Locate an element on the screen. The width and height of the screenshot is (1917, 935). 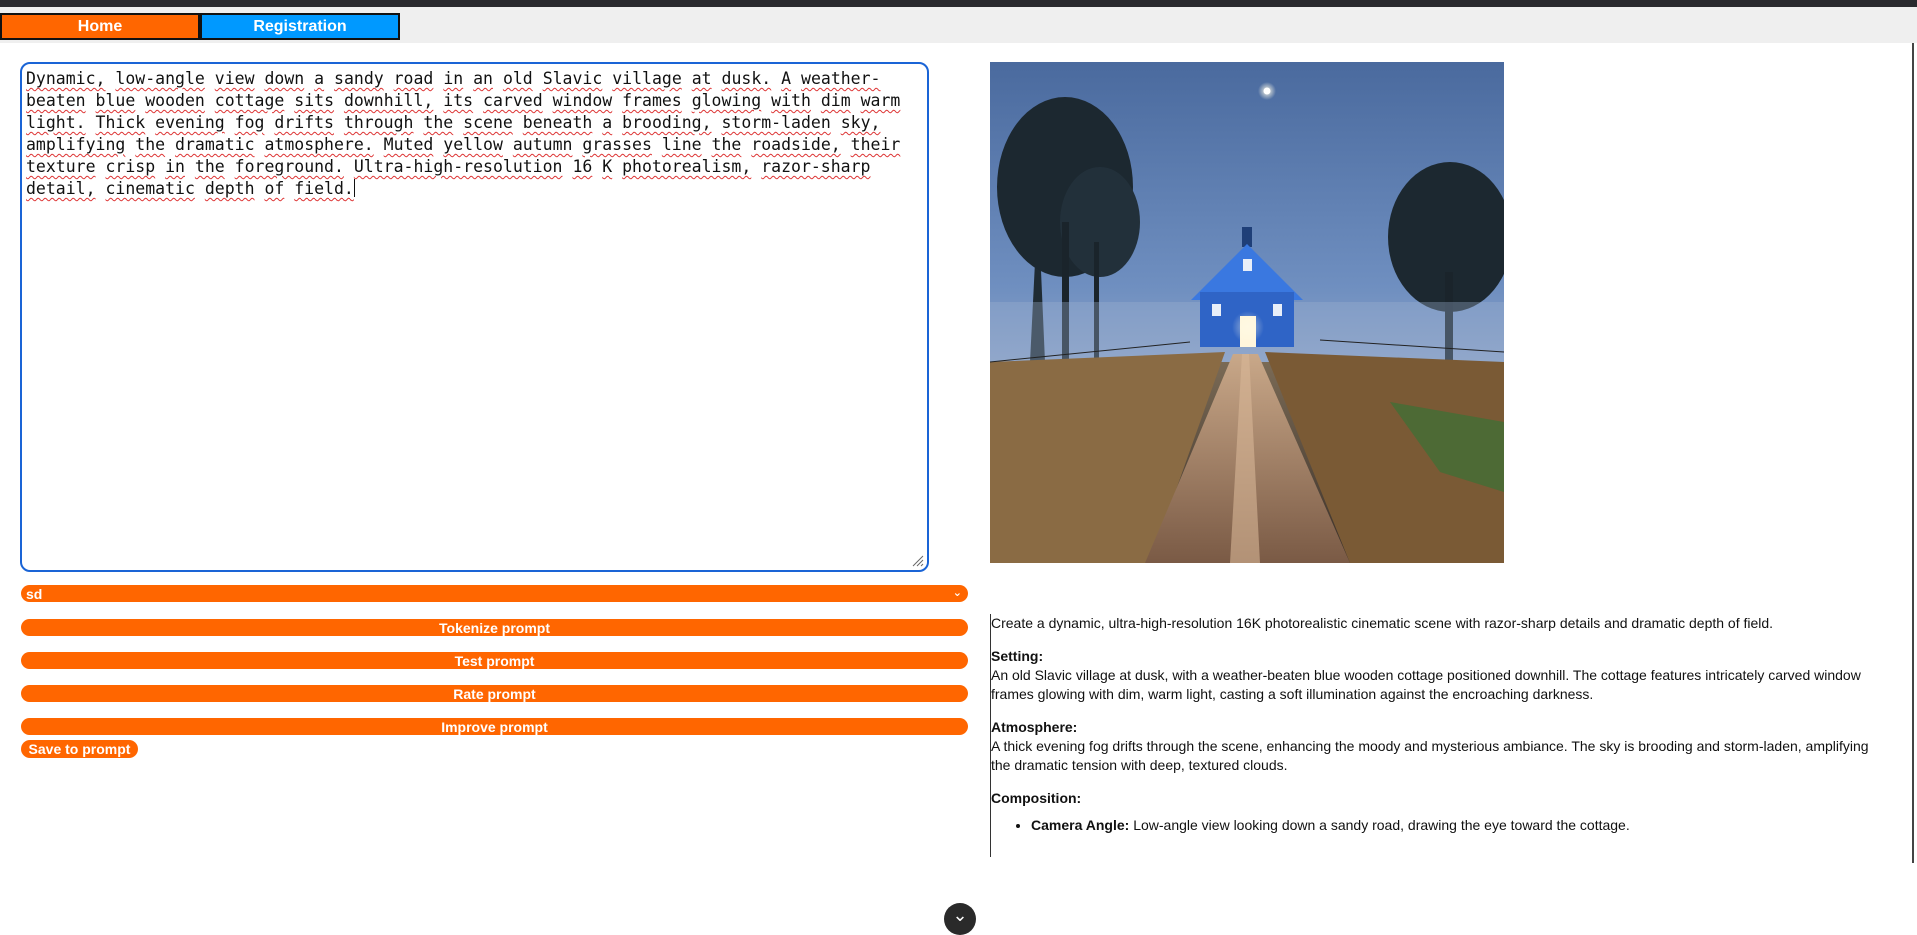
prompt-word: sandy is located at coordinates (359, 78).